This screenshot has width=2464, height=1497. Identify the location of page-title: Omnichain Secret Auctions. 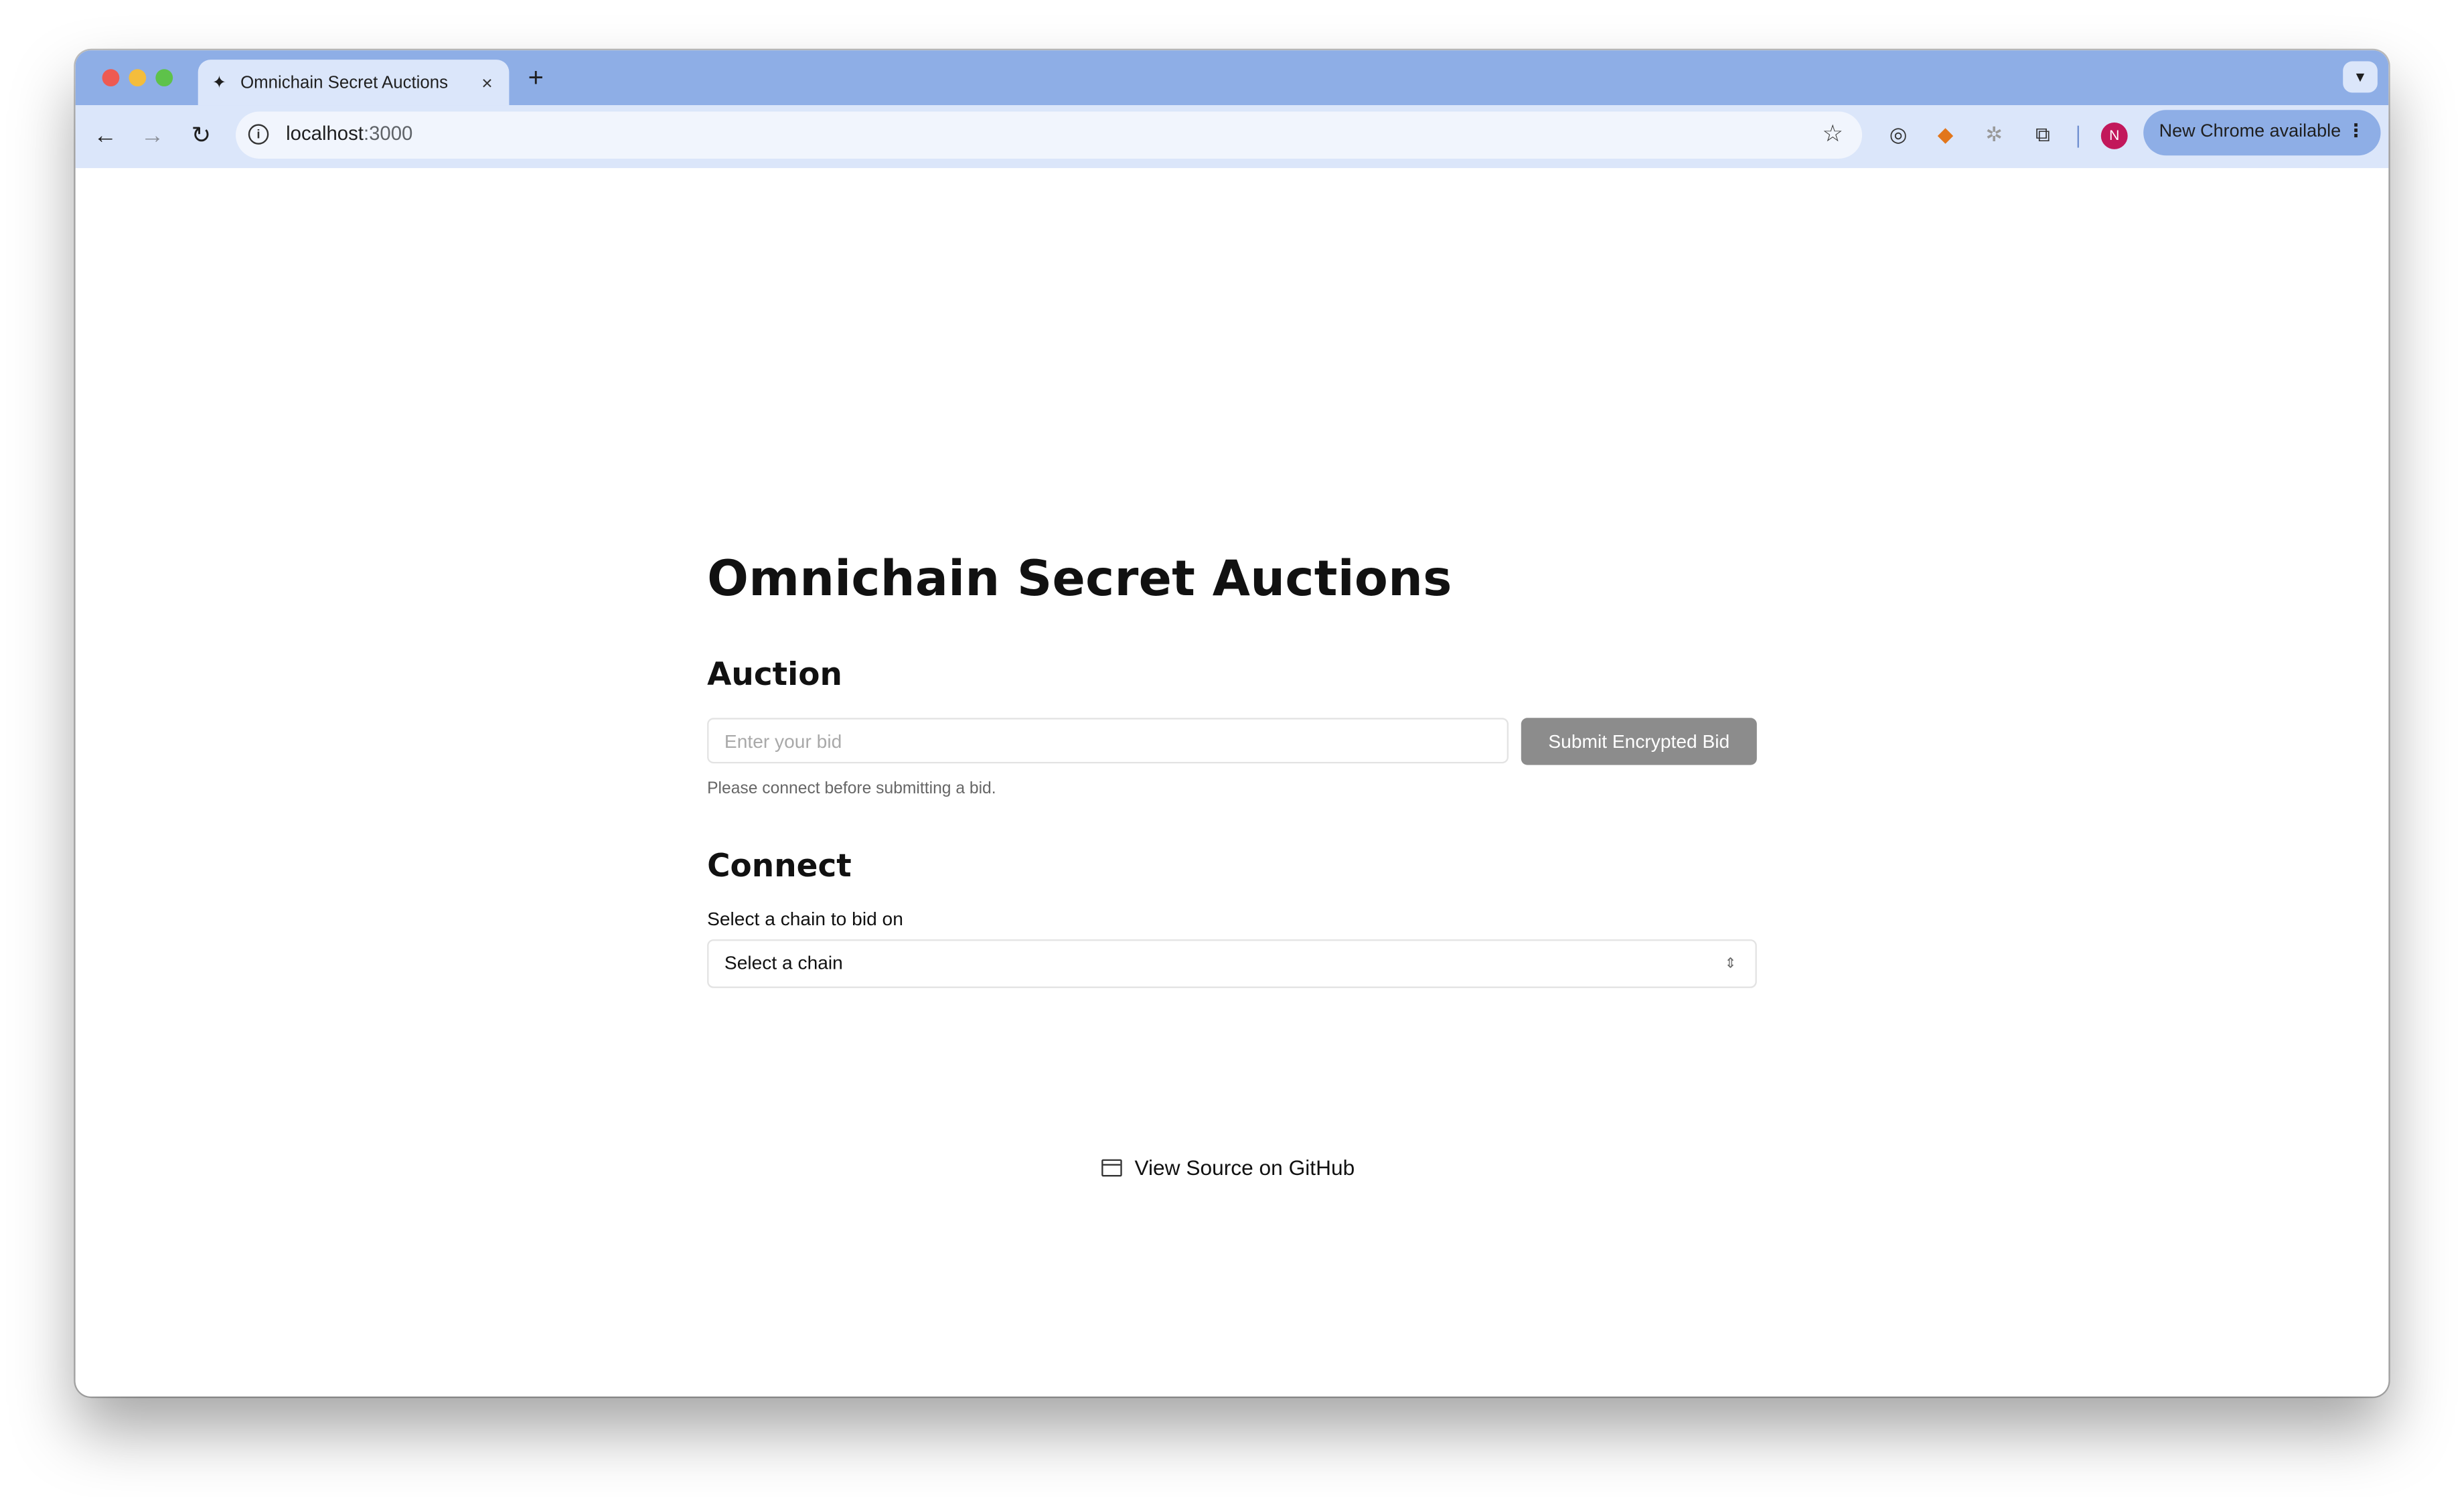
(1079, 580).